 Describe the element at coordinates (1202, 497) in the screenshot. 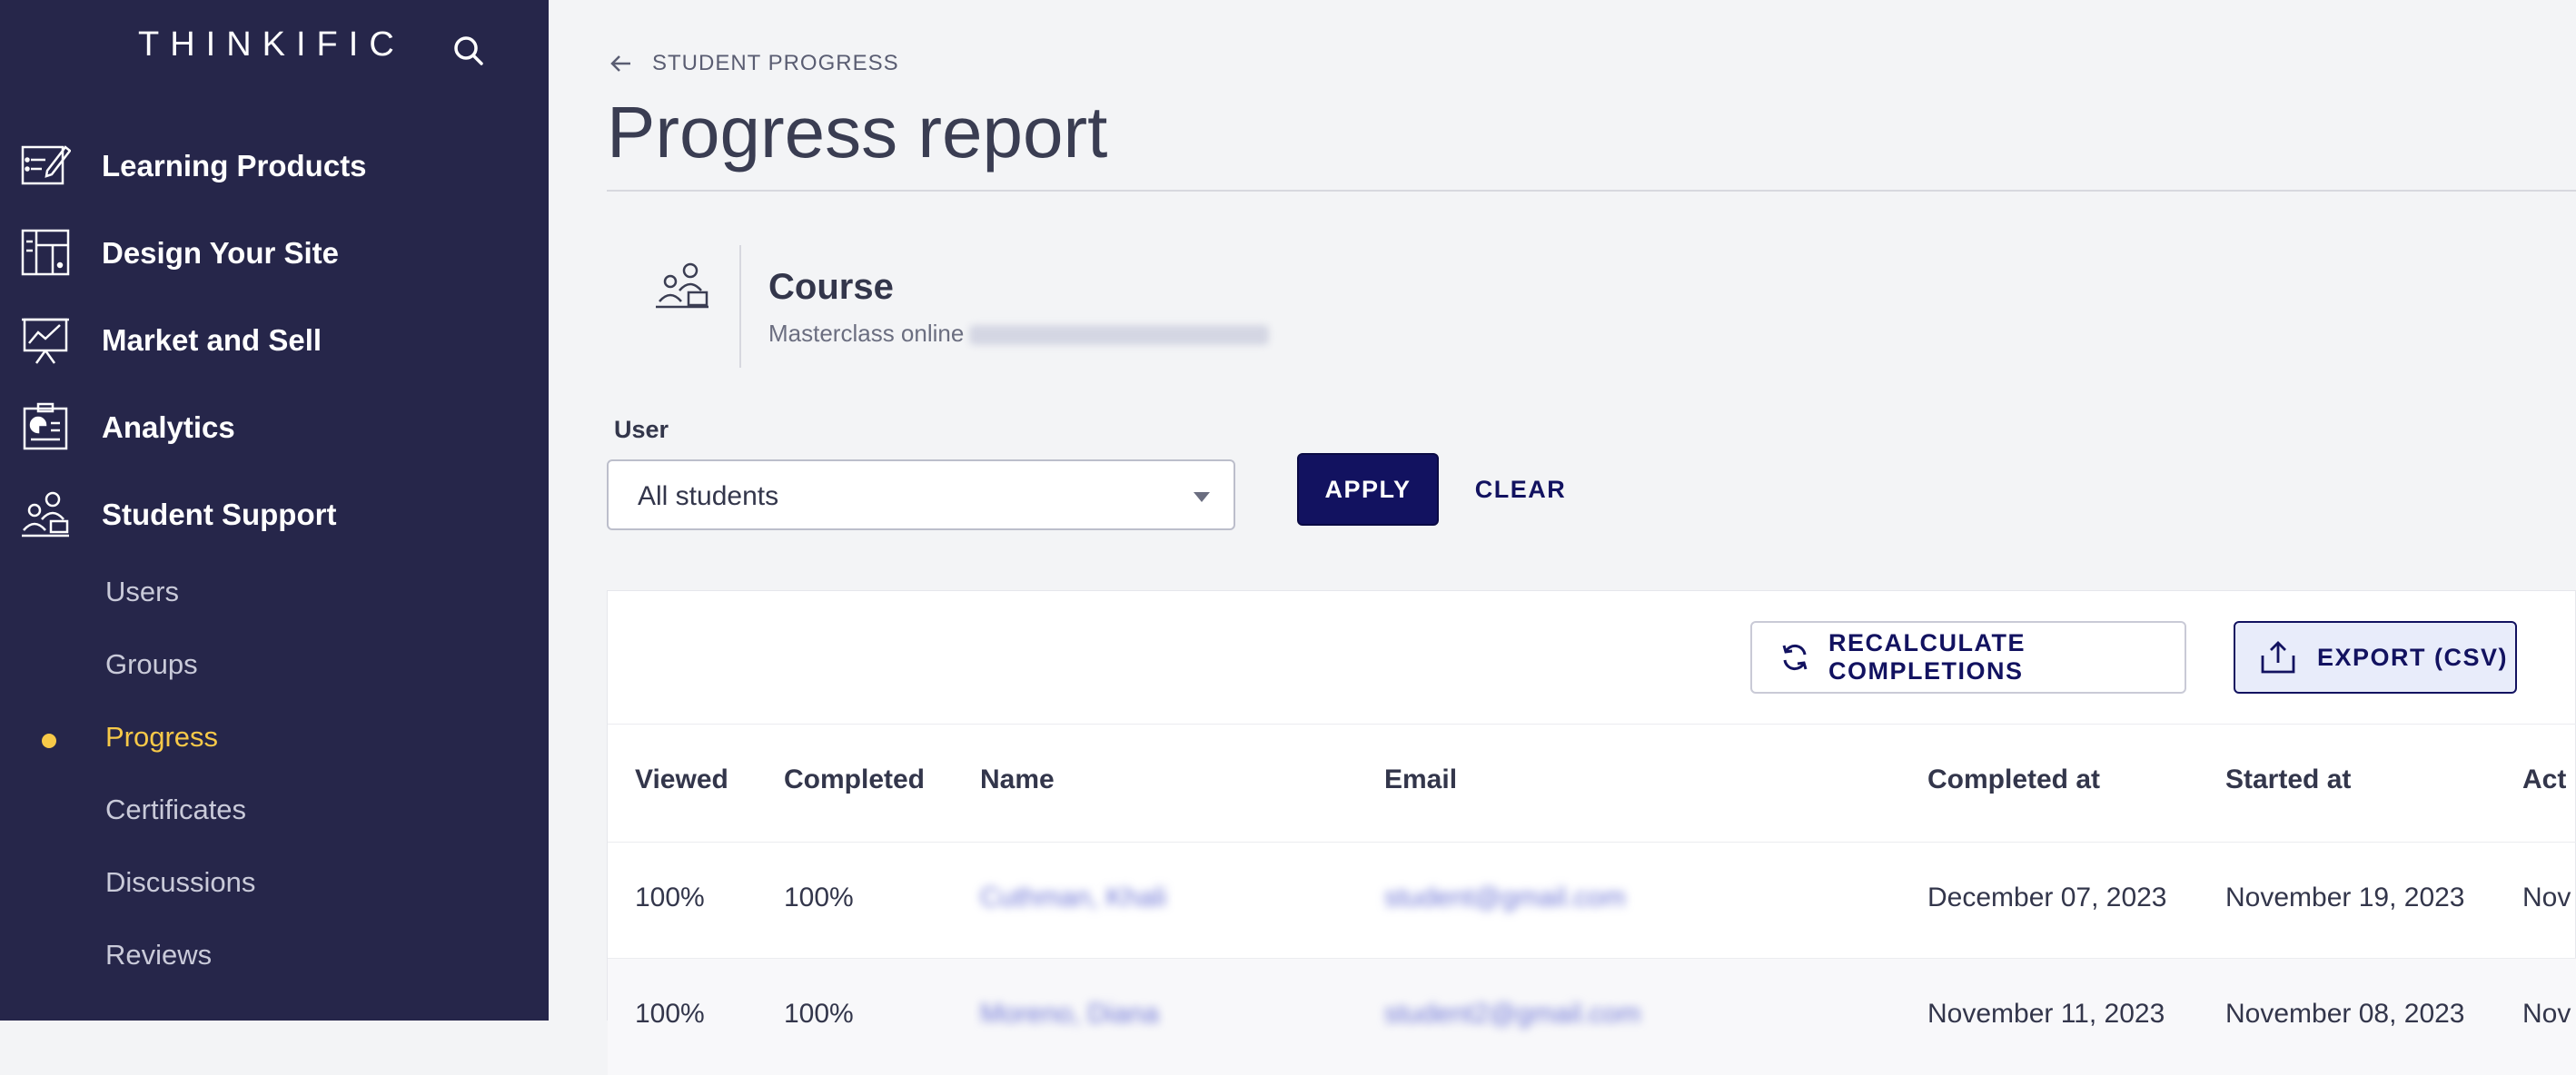

I see `chevron-down-icon` at that location.